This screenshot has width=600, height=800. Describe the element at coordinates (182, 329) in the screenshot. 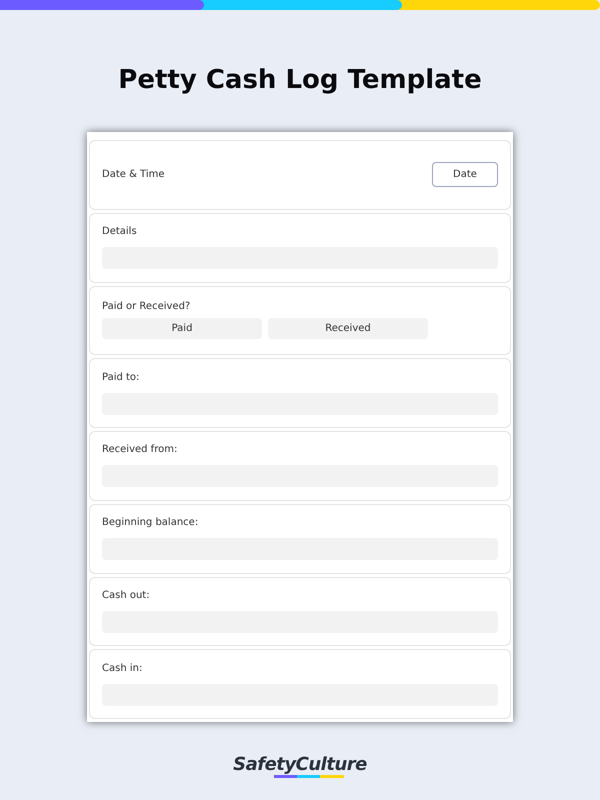

I see `choice-button: Paid` at that location.